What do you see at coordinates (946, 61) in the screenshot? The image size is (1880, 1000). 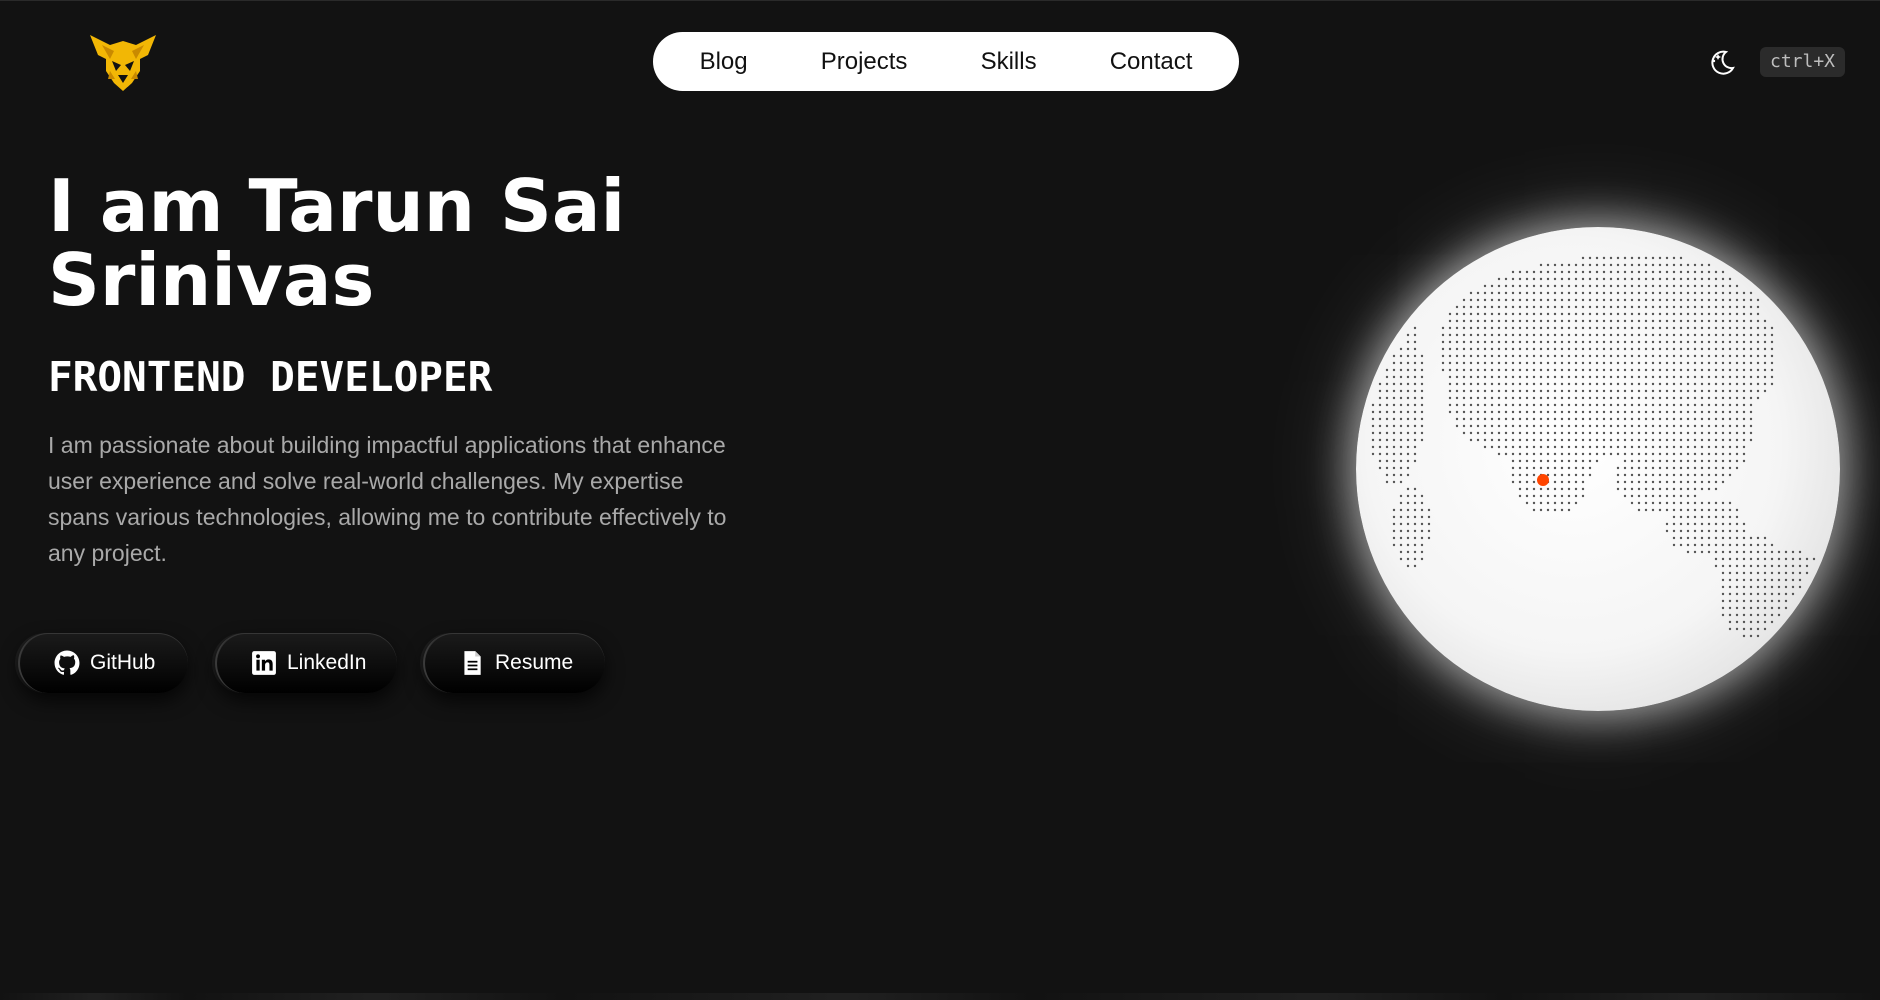 I see `main-nav: Blog Projects Skills Contact` at bounding box center [946, 61].